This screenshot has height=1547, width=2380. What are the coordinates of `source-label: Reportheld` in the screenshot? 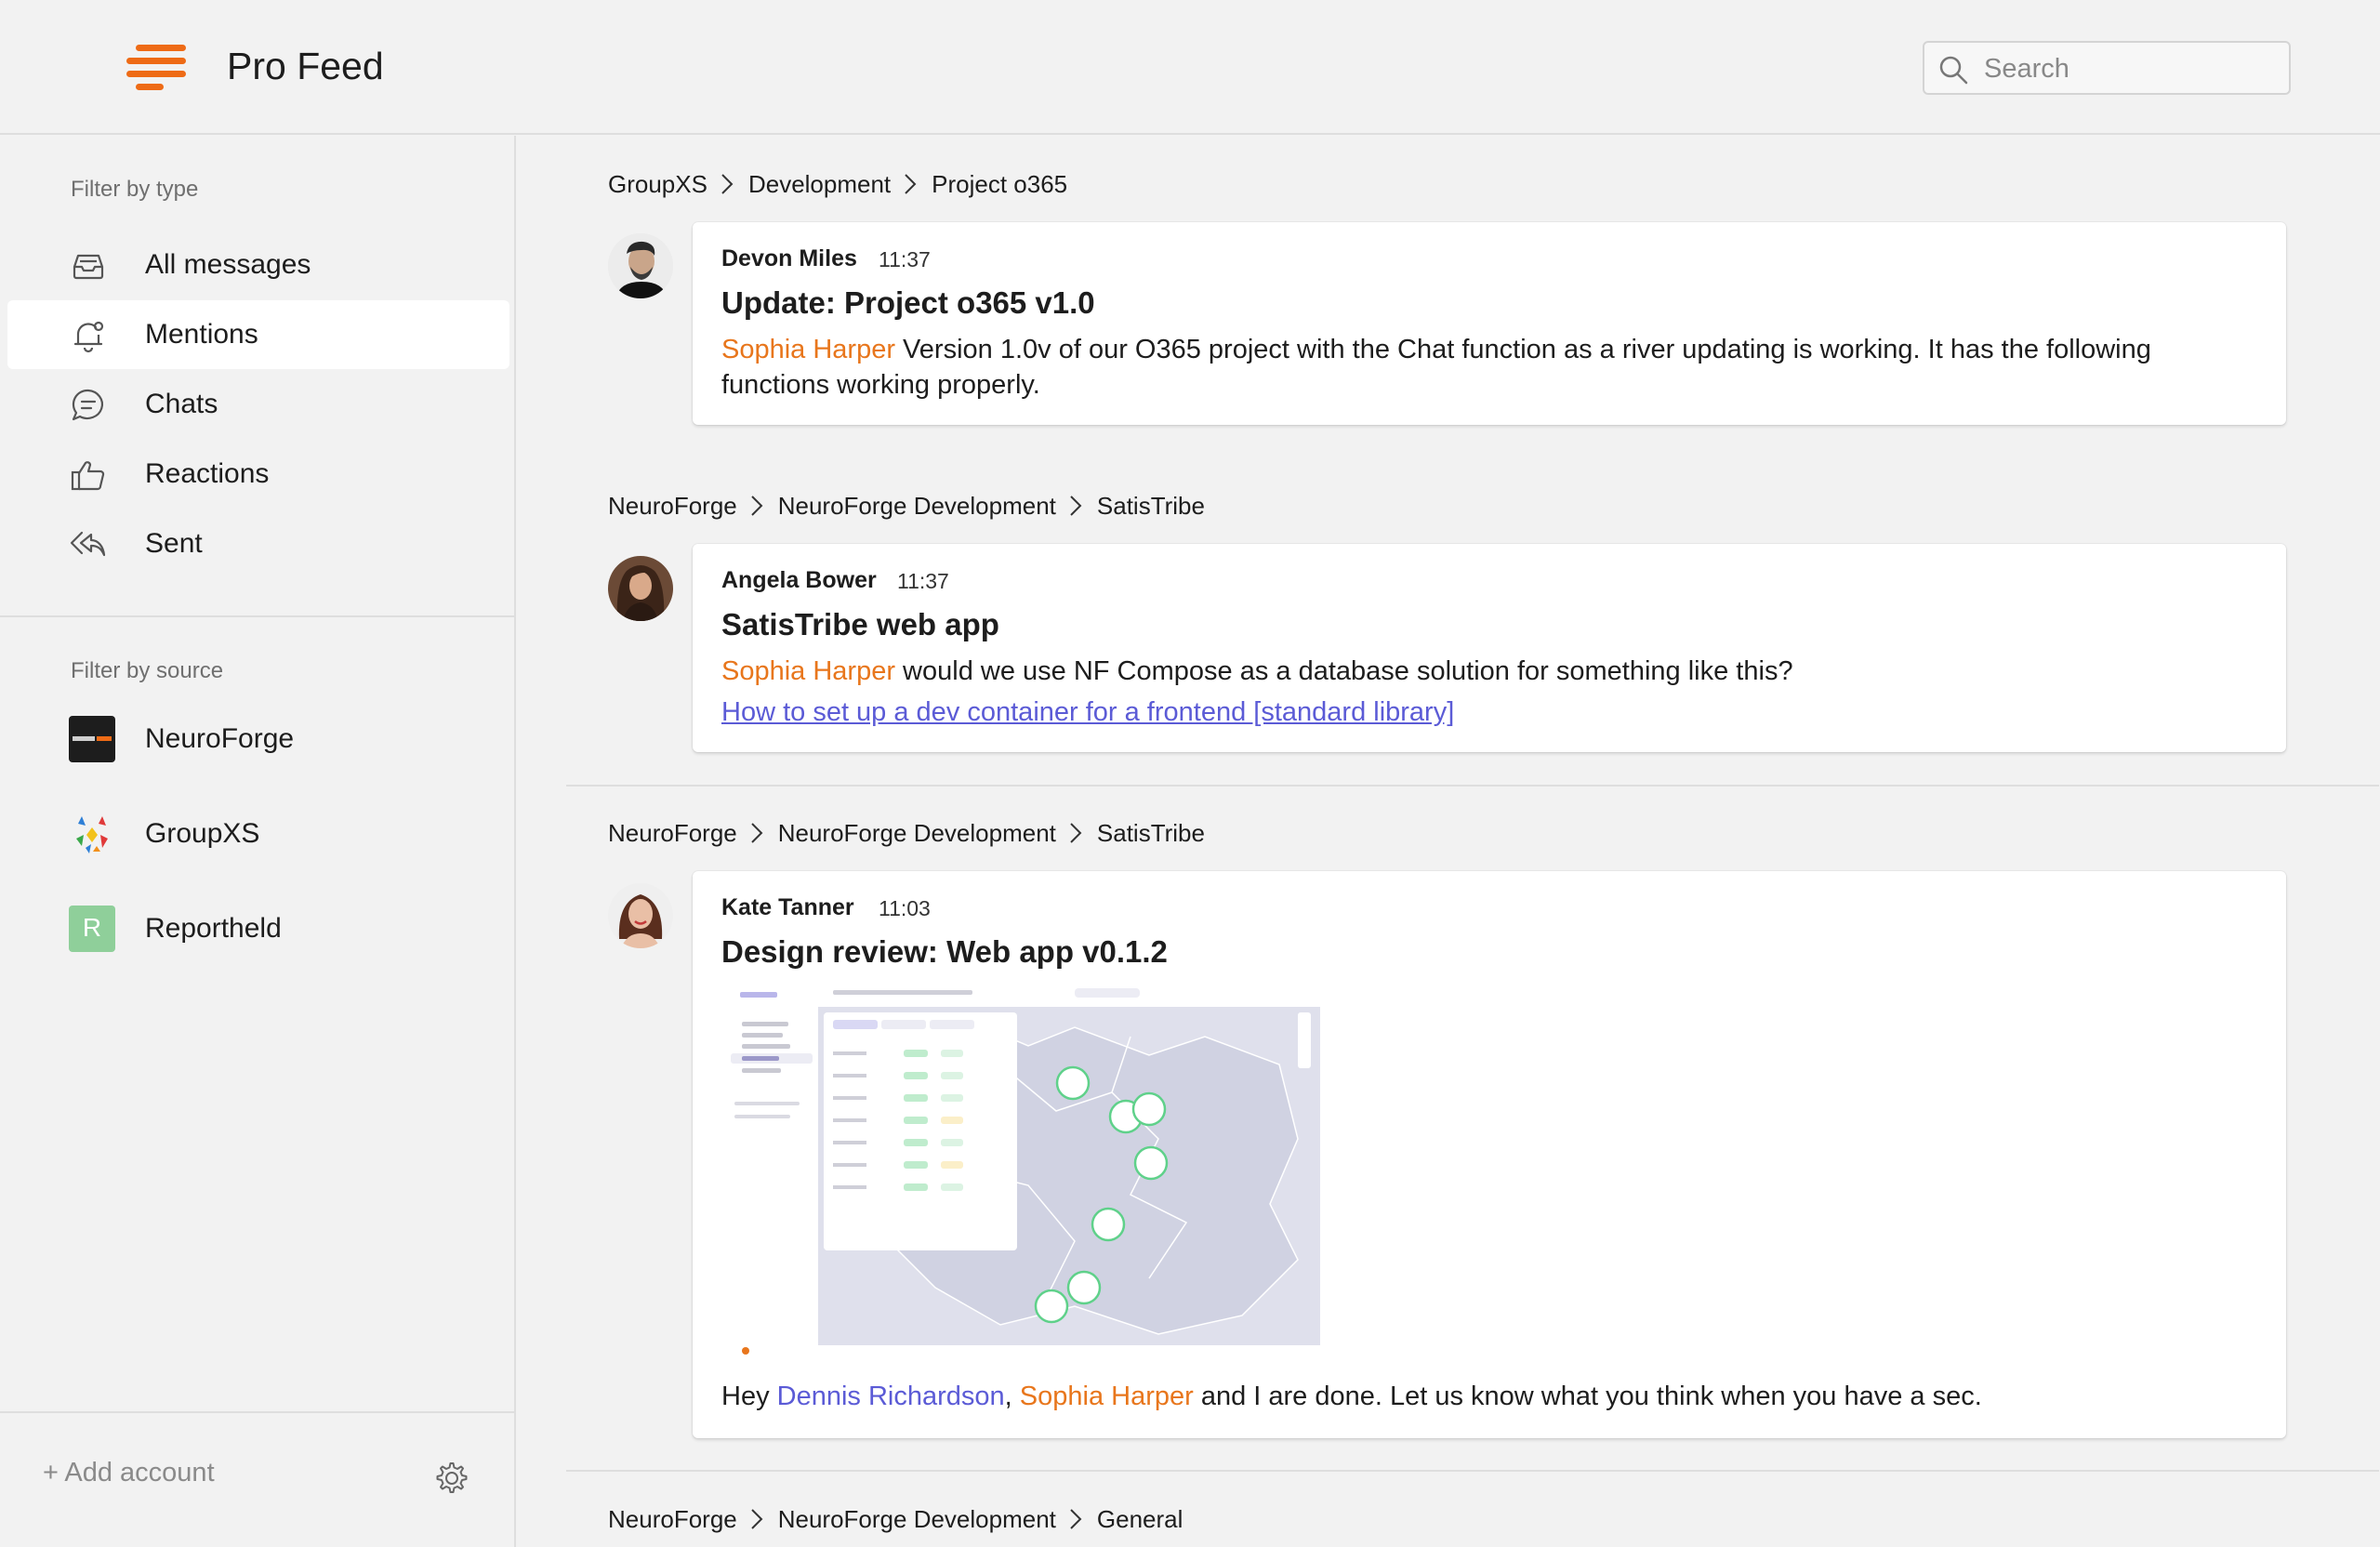 It's located at (213, 928).